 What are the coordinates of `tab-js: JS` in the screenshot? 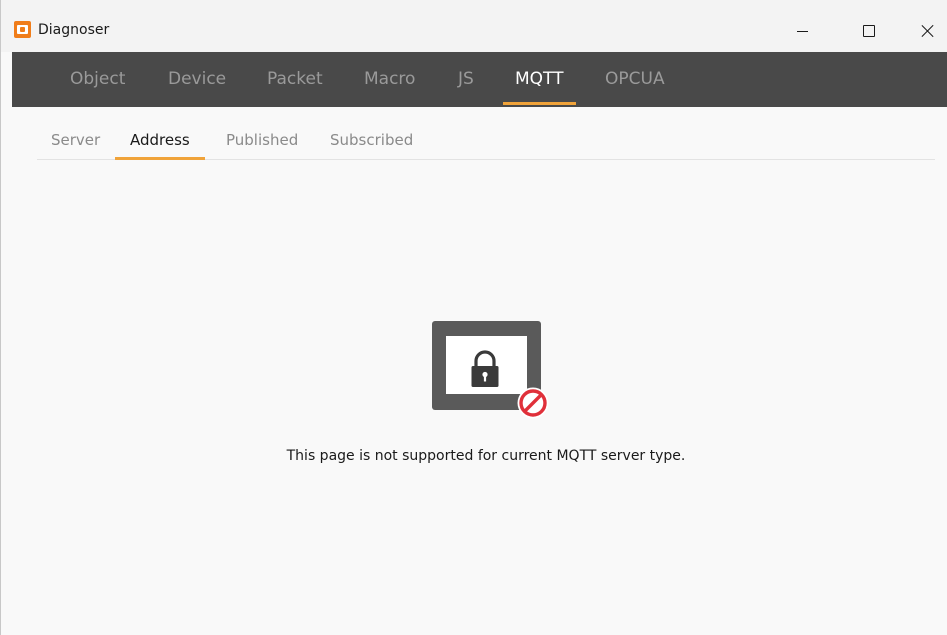 It's located at (466, 79).